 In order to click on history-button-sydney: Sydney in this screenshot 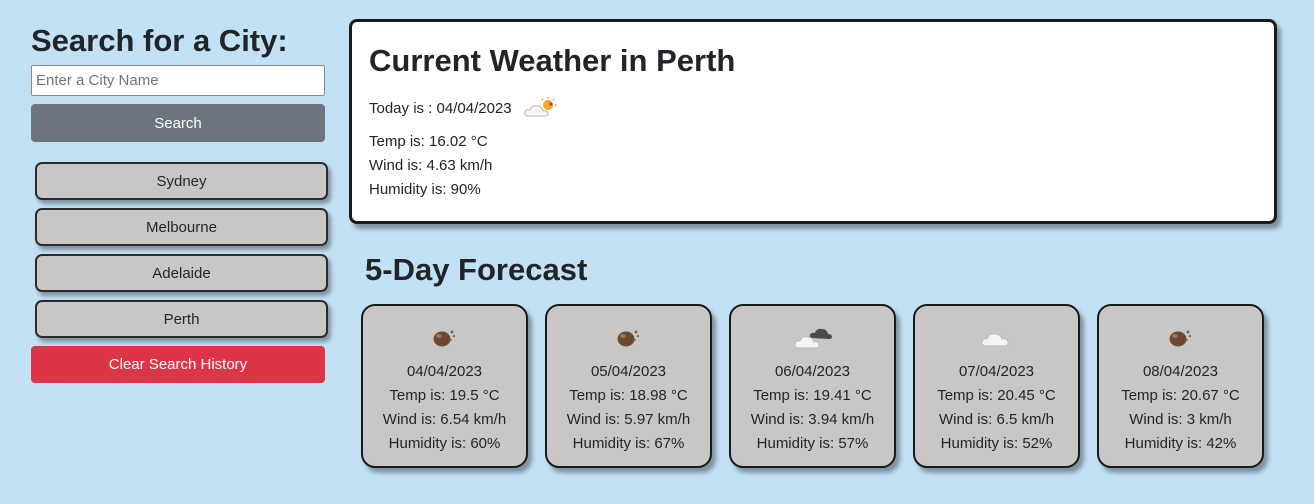, I will do `click(181, 181)`.